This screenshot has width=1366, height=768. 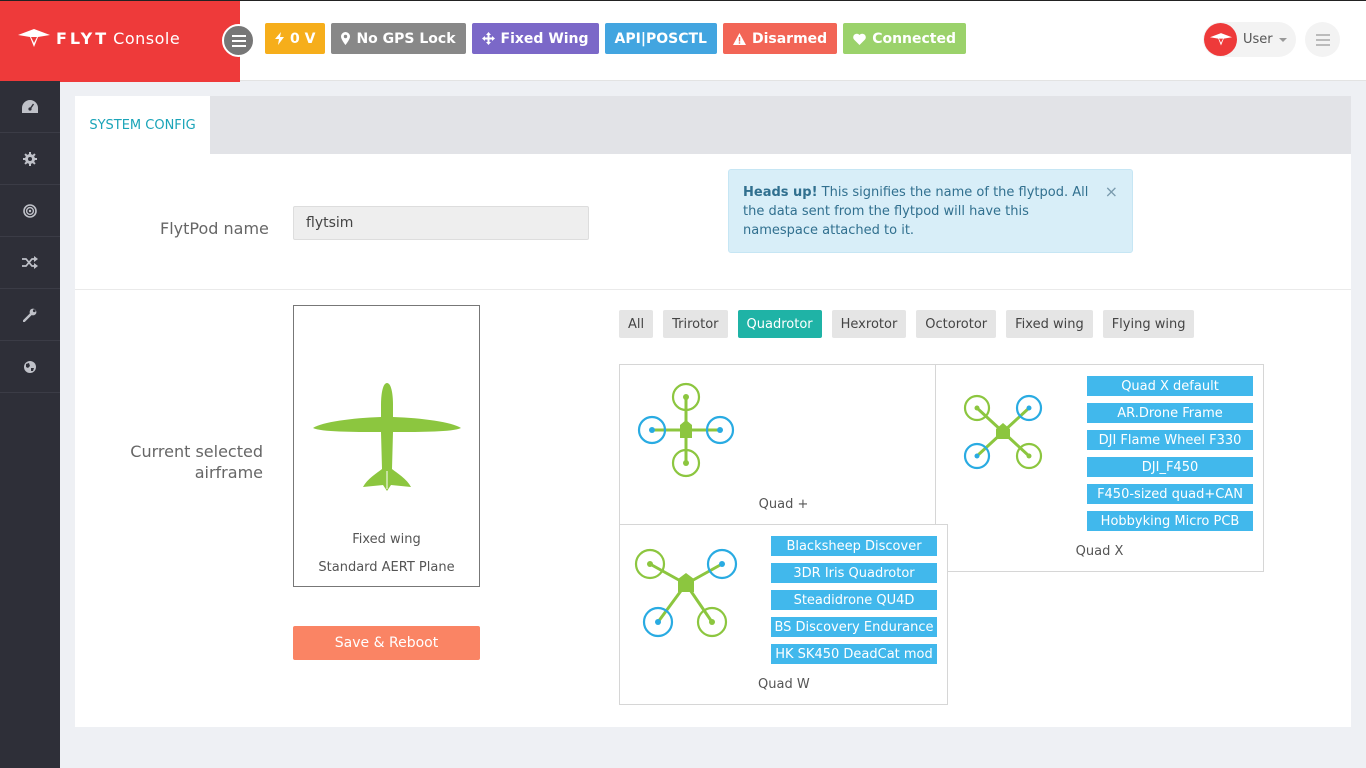 What do you see at coordinates (686, 430) in the screenshot?
I see `quad-plus-diagram-icon` at bounding box center [686, 430].